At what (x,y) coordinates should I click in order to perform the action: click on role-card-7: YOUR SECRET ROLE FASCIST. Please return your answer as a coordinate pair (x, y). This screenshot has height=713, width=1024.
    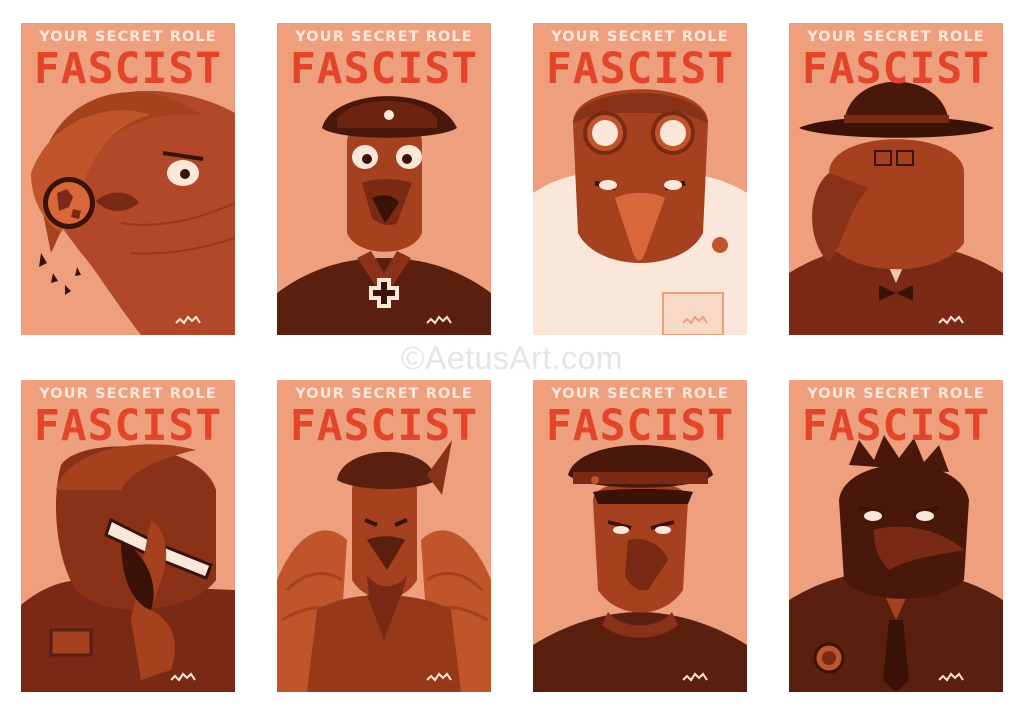
    Looking at the image, I should click on (640, 536).